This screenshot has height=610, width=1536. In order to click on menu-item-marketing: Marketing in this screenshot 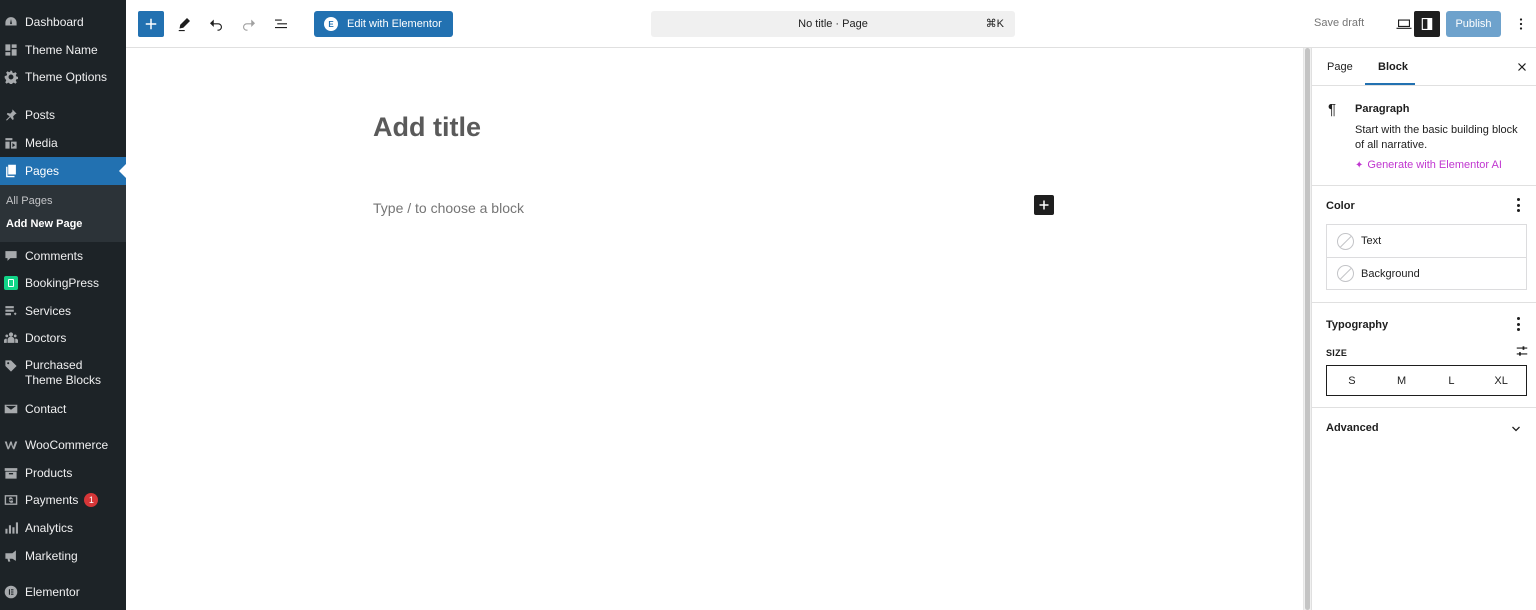, I will do `click(63, 556)`.